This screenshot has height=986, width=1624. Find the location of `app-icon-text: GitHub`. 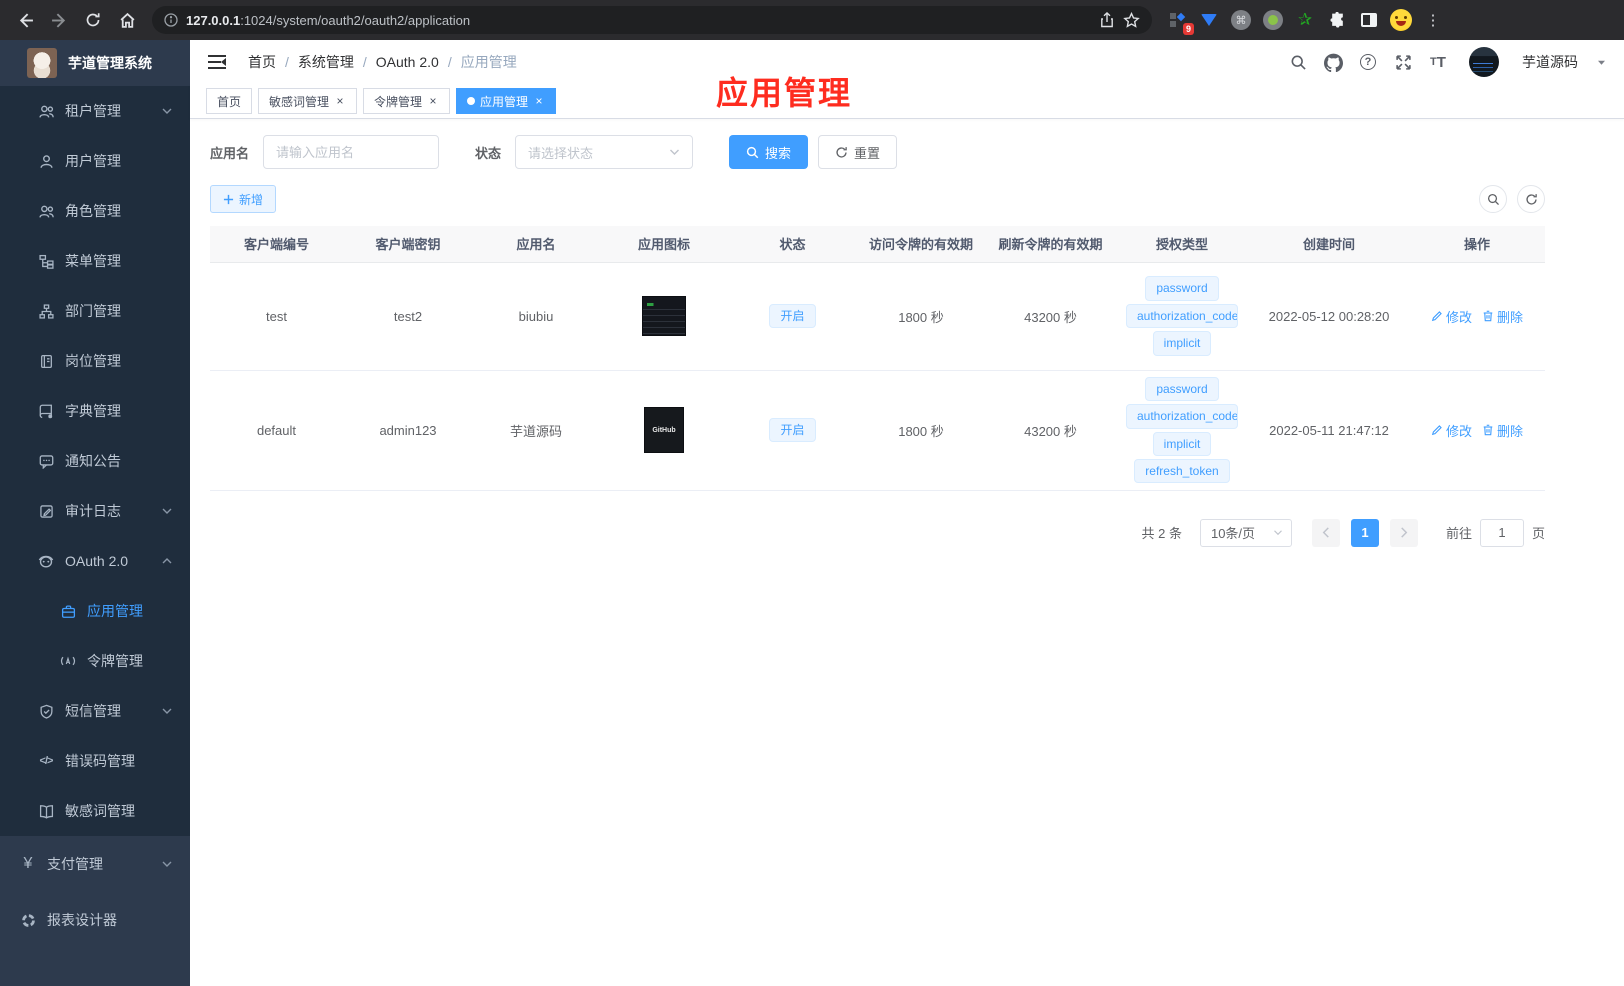

app-icon-text: GitHub is located at coordinates (664, 430).